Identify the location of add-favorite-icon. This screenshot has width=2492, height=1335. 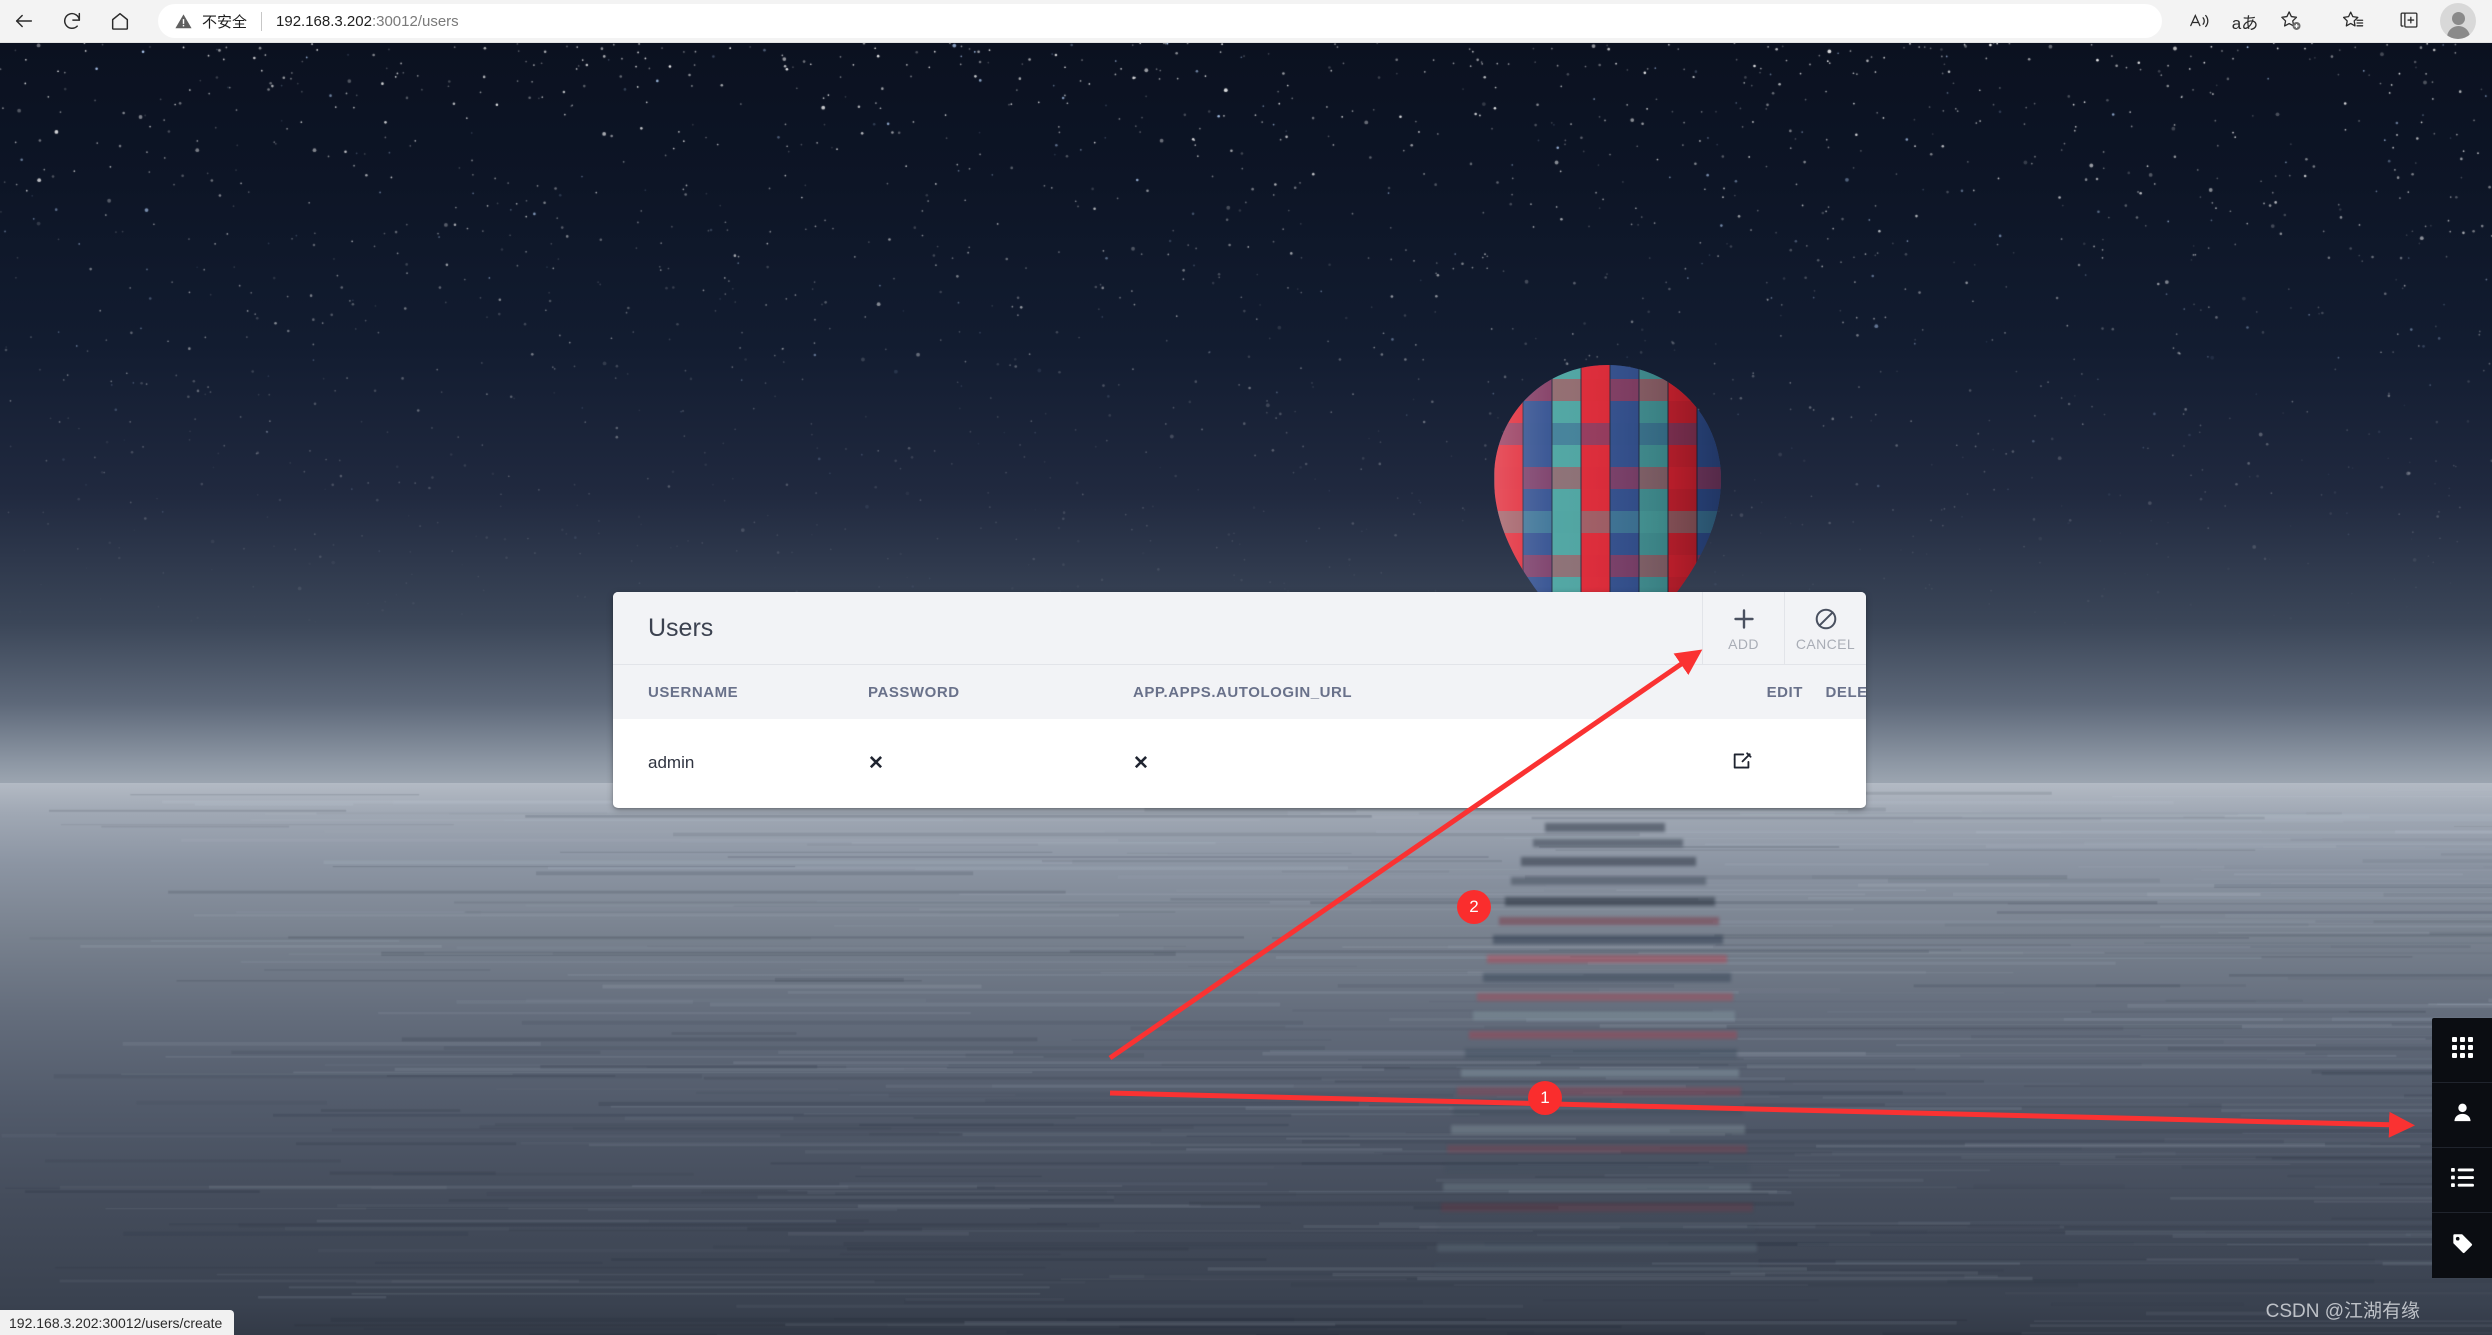
(2291, 21).